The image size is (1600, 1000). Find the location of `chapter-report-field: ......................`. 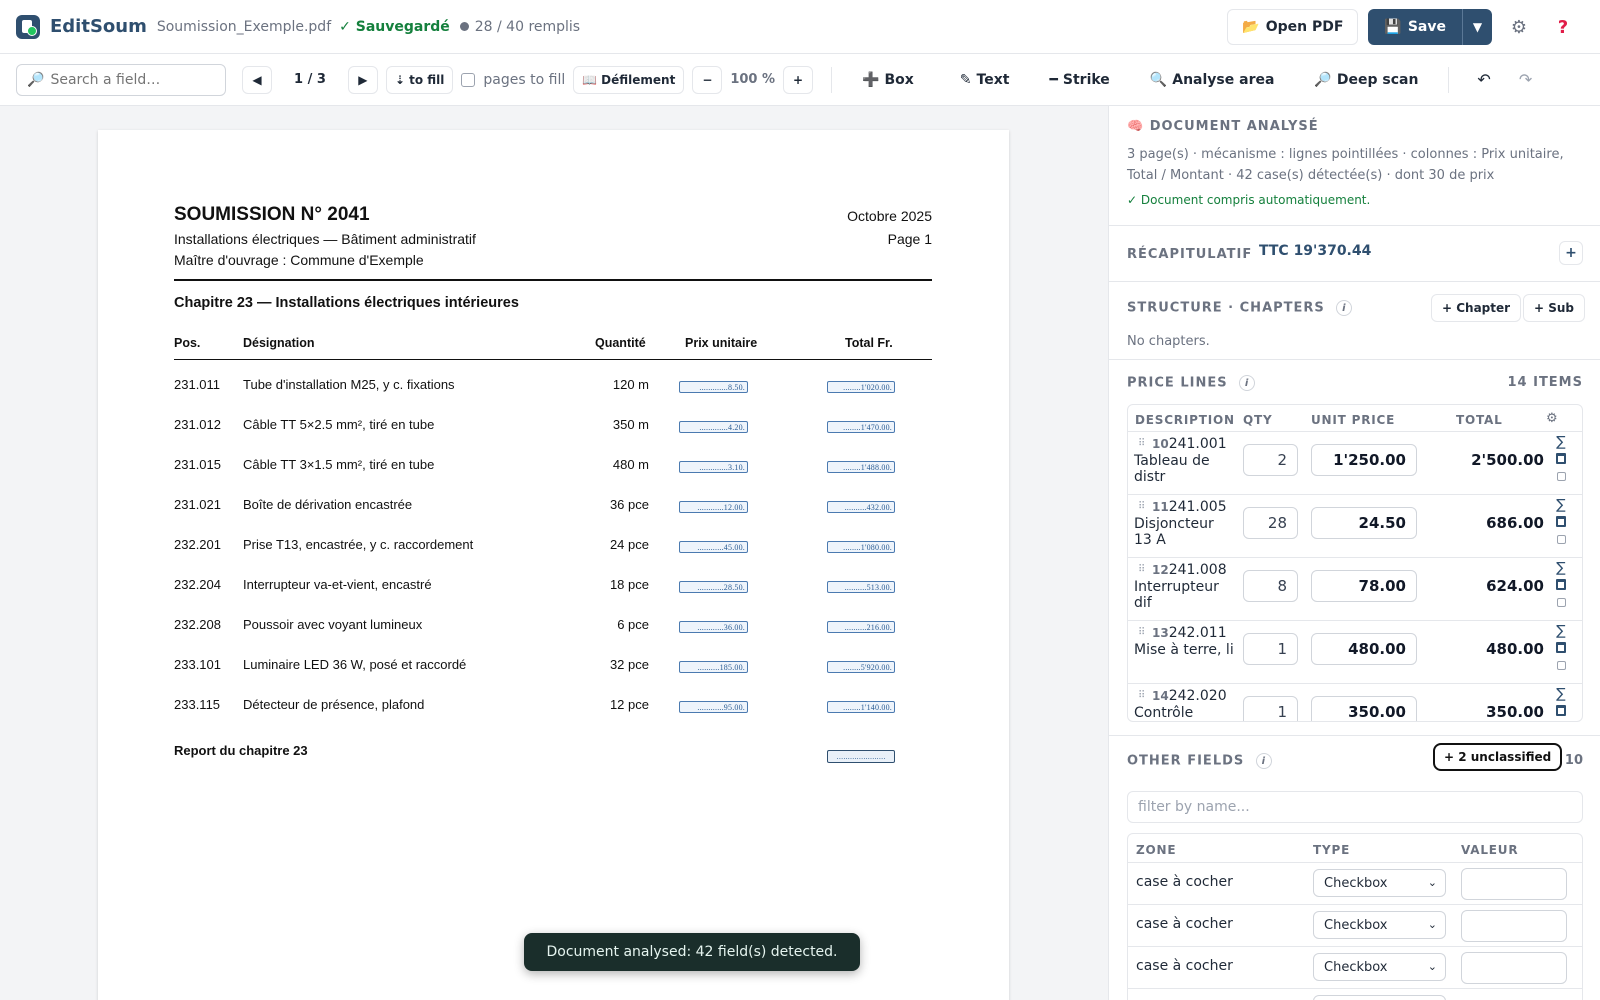

chapter-report-field: ...................... is located at coordinates (861, 756).